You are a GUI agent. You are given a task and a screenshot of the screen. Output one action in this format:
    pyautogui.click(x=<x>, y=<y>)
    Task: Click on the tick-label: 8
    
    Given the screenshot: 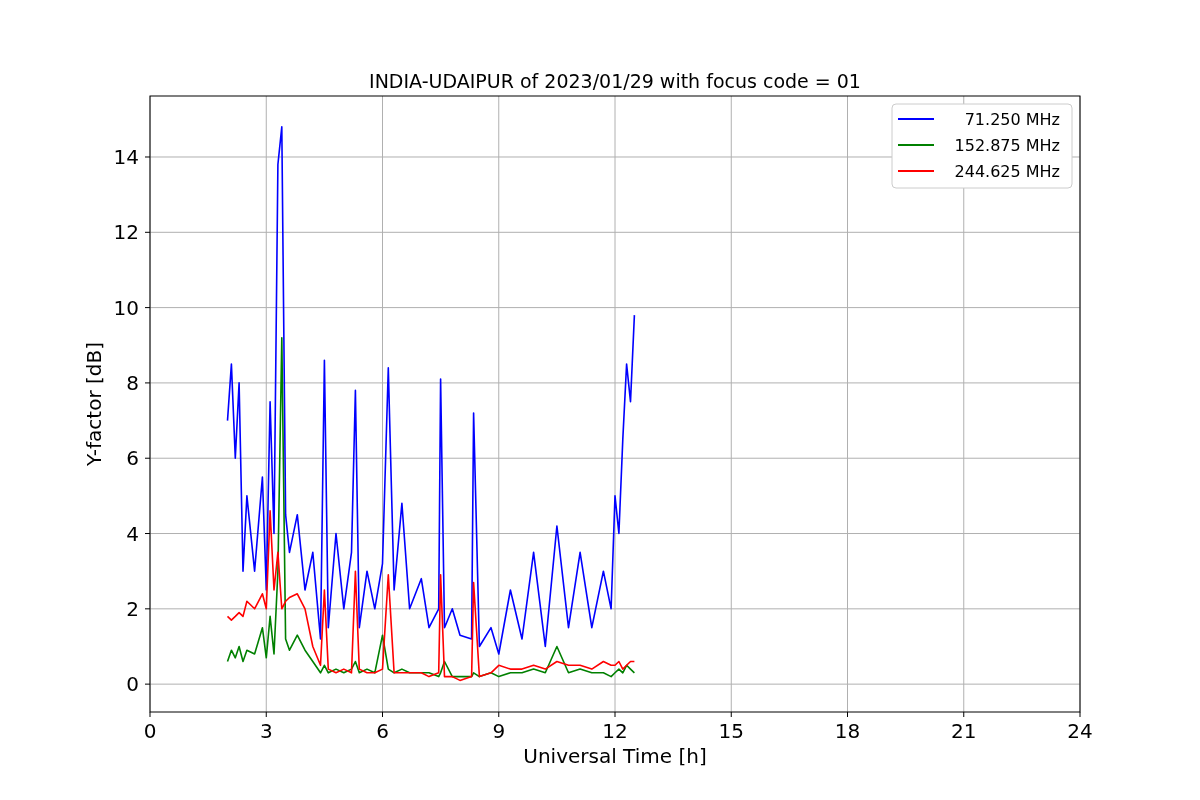 What is the action you would take?
    pyautogui.click(x=132, y=382)
    